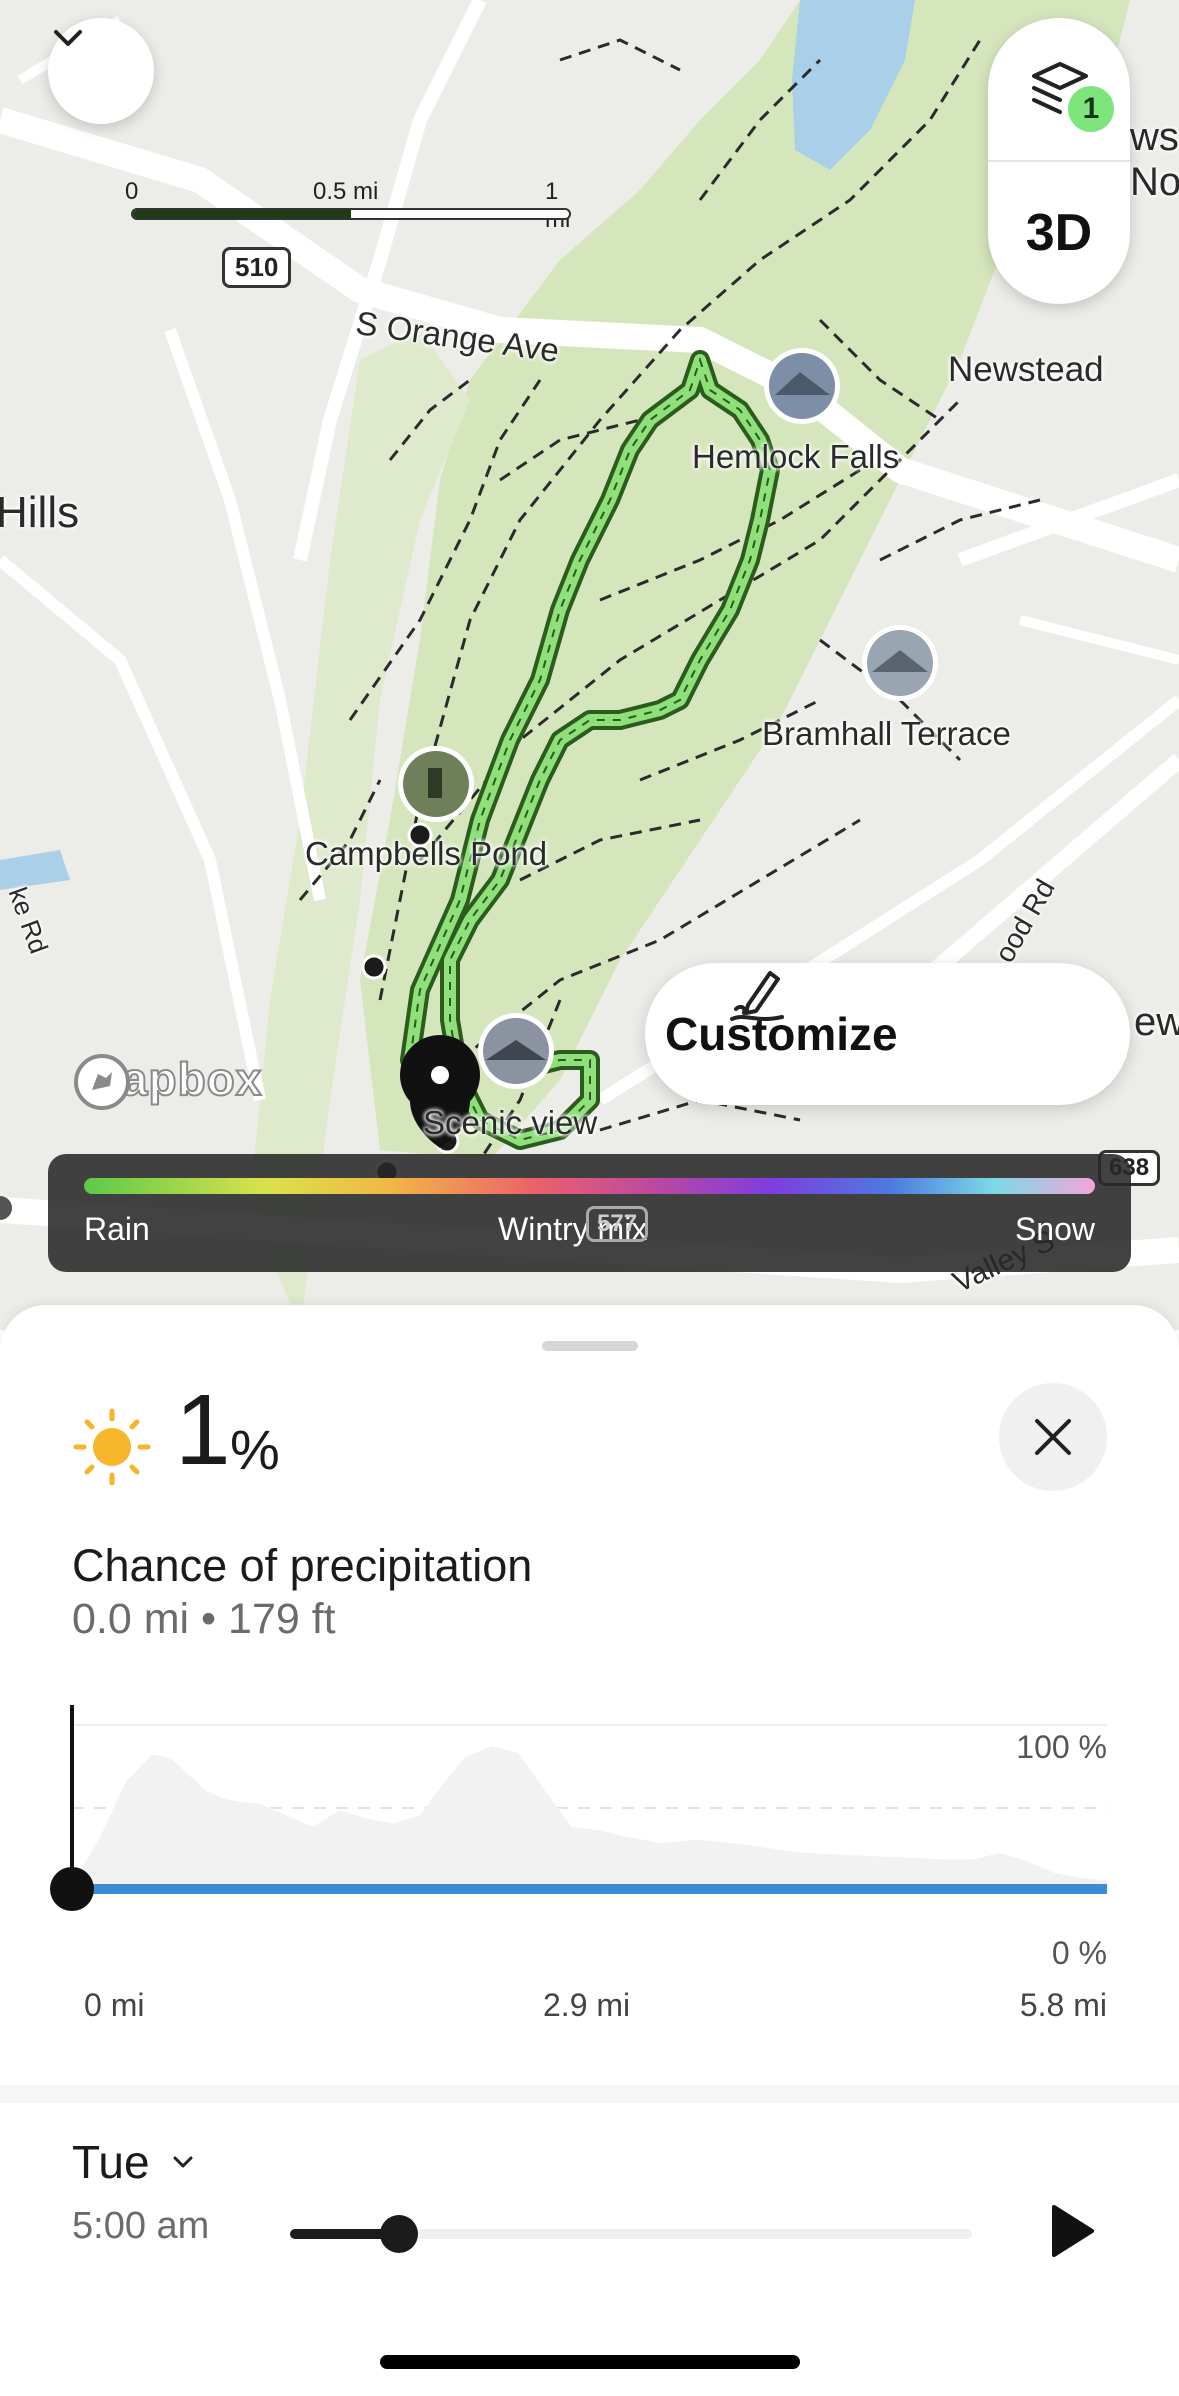 Image resolution: width=1179 pixels, height=2396 pixels. What do you see at coordinates (590, 1346) in the screenshot?
I see `drag-handle` at bounding box center [590, 1346].